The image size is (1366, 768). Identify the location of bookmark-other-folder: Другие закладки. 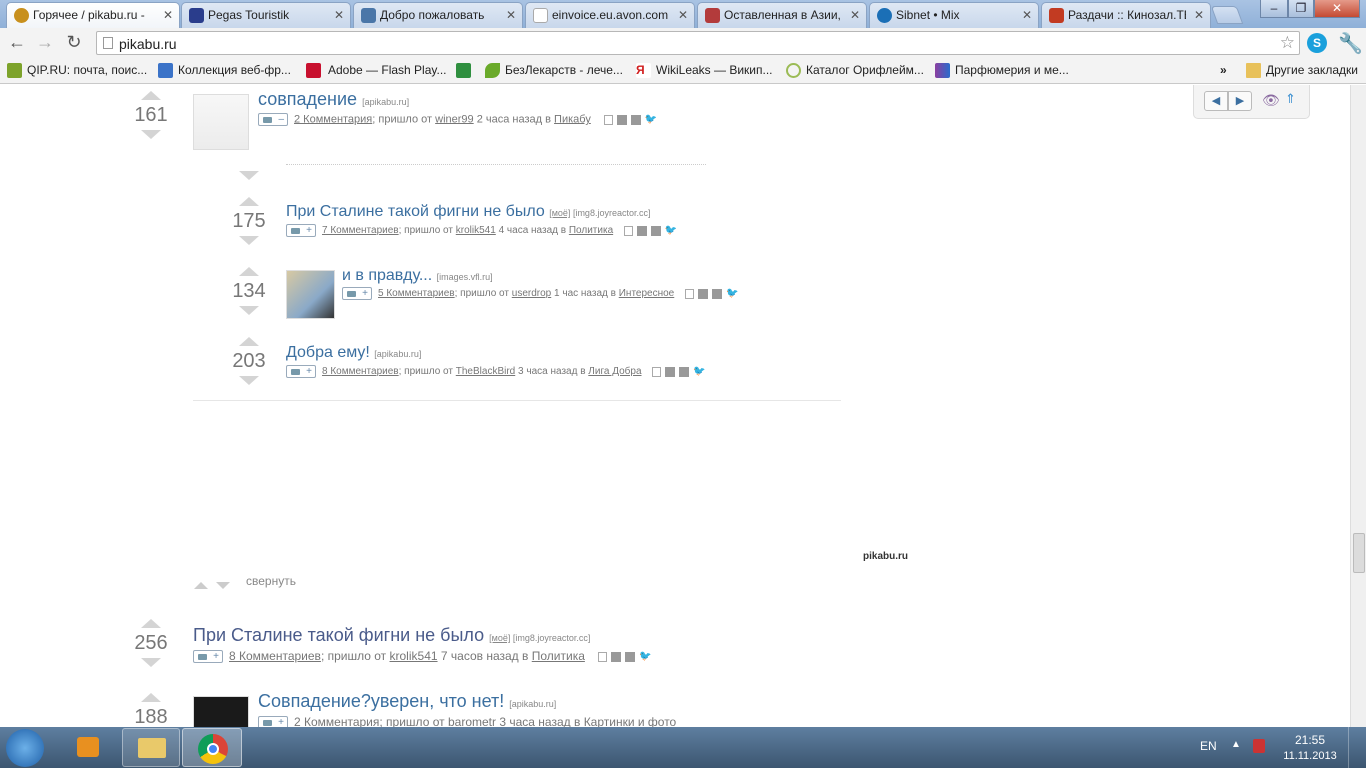
(1302, 70).